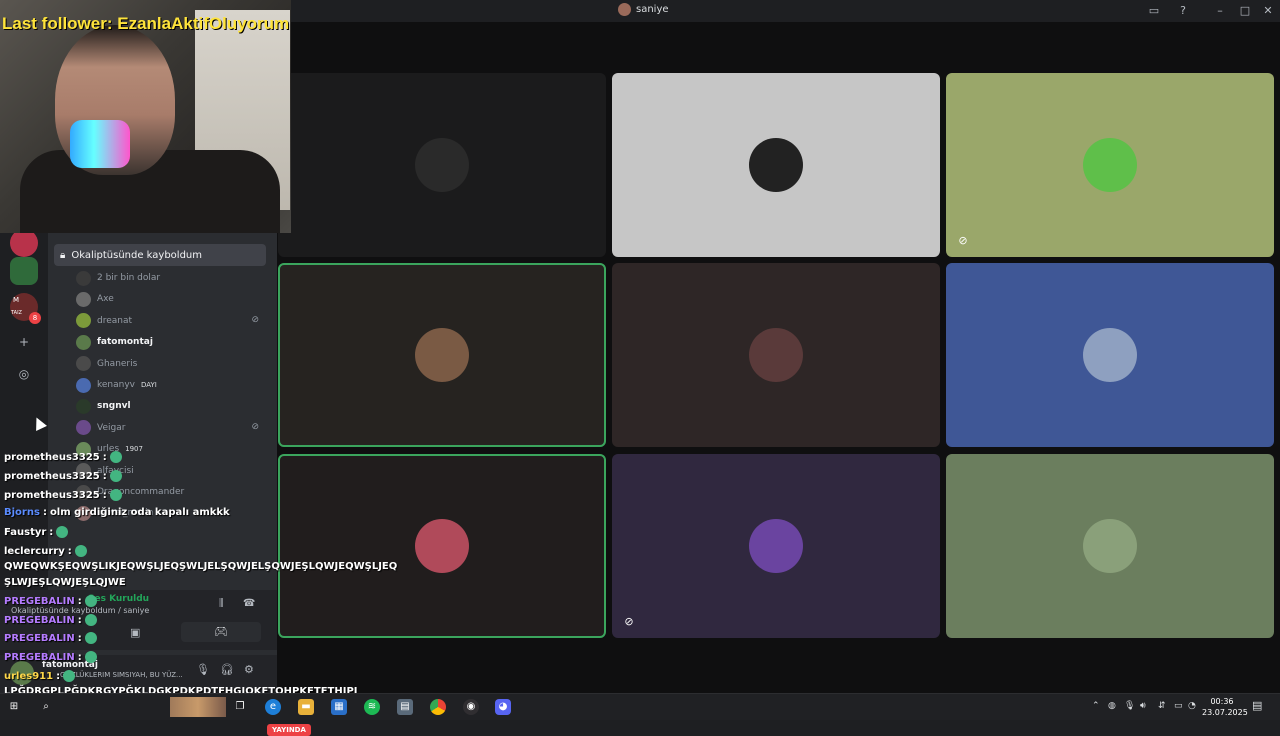 The image size is (1280, 736). Describe the element at coordinates (624, 9) in the screenshot. I see `channel-avatar` at that location.